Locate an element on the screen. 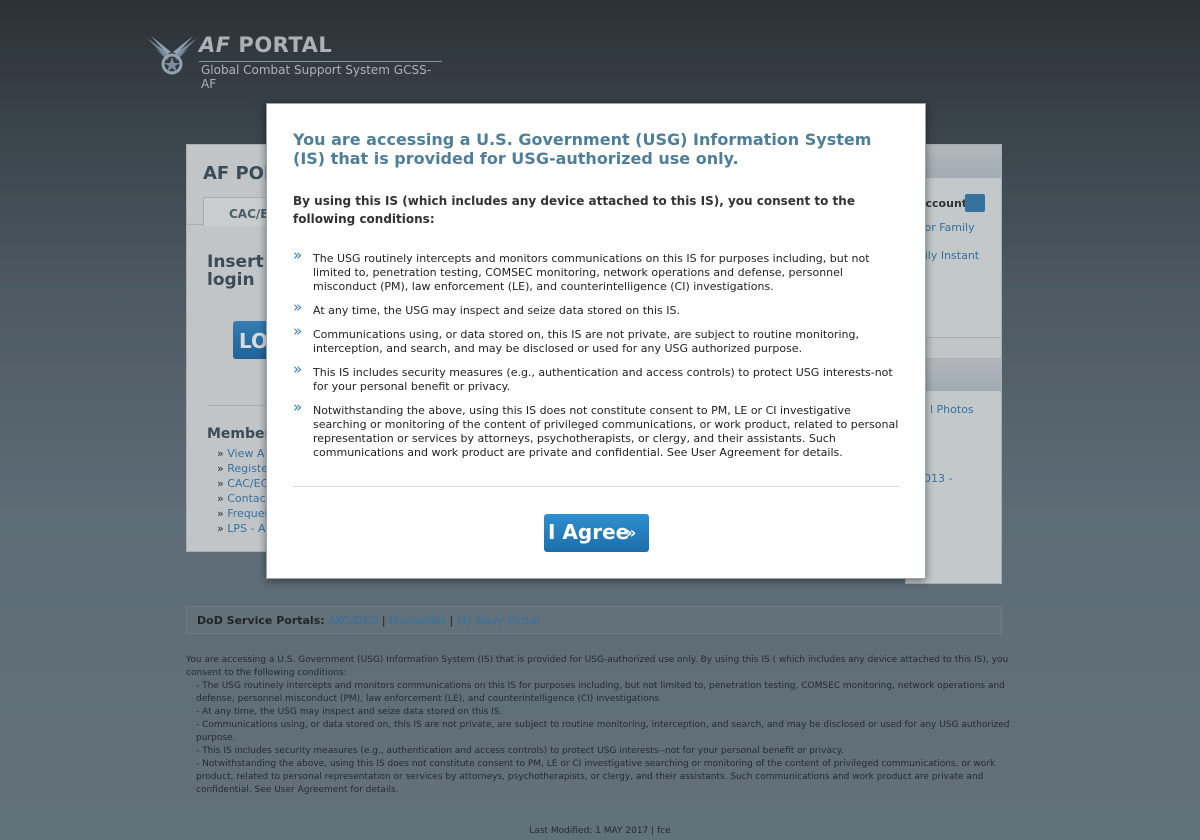 The height and width of the screenshot is (840, 1200). modal-divider is located at coordinates (596, 486).